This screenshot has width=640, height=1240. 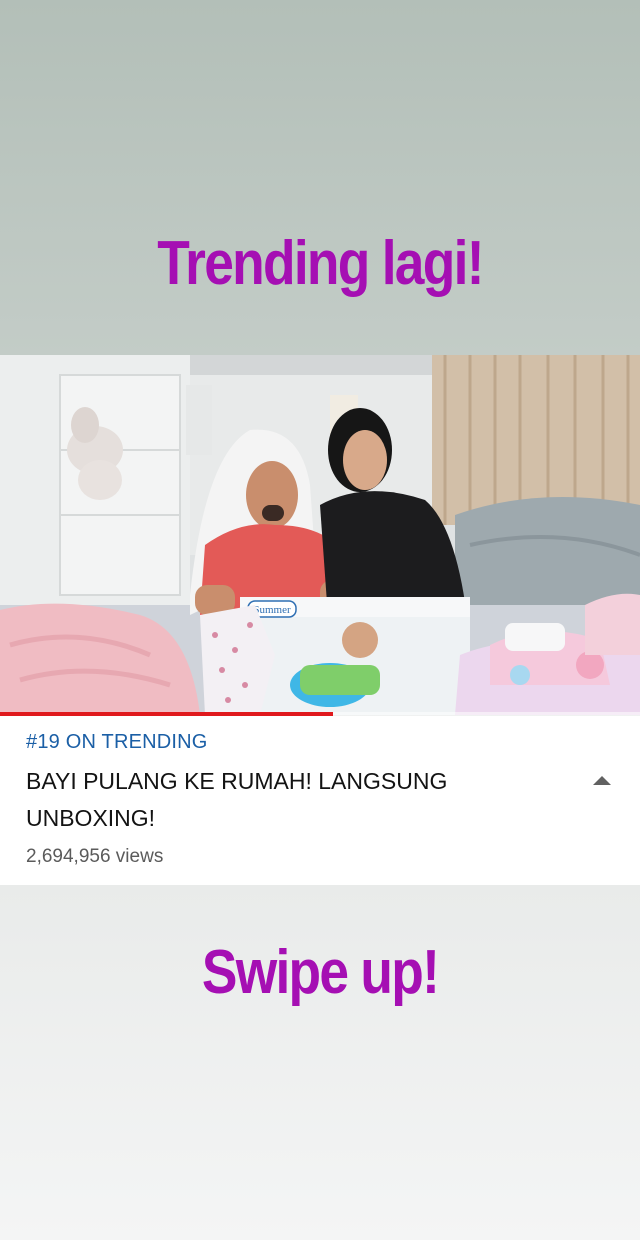 I want to click on box-brand: Summer, so click(x=272, y=610).